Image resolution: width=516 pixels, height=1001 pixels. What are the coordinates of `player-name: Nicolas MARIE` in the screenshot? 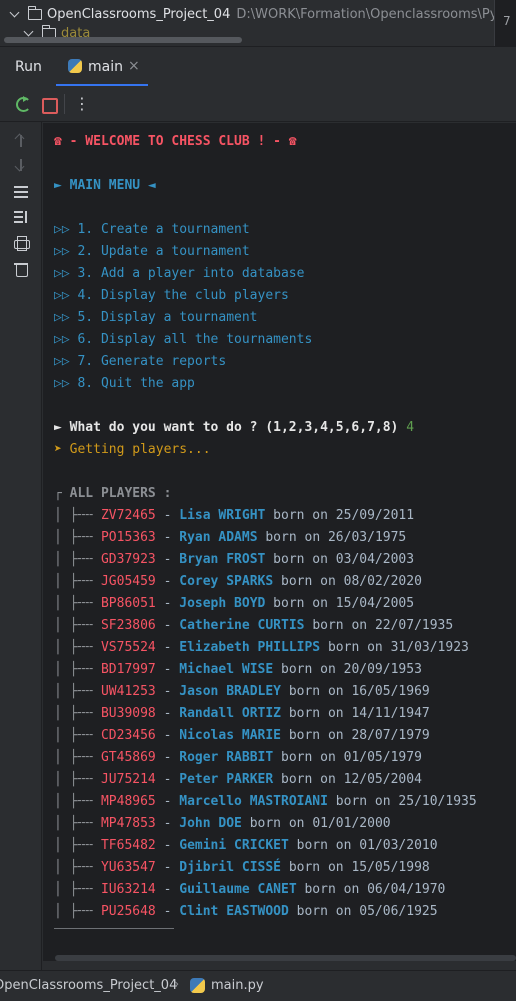 It's located at (230, 735).